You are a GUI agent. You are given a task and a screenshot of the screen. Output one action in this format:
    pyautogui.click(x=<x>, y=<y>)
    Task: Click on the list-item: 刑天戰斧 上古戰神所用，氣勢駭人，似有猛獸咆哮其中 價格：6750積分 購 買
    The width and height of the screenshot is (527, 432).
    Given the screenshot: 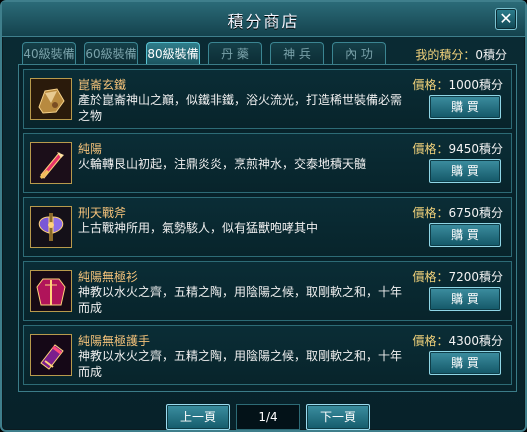 What is the action you would take?
    pyautogui.click(x=267, y=227)
    